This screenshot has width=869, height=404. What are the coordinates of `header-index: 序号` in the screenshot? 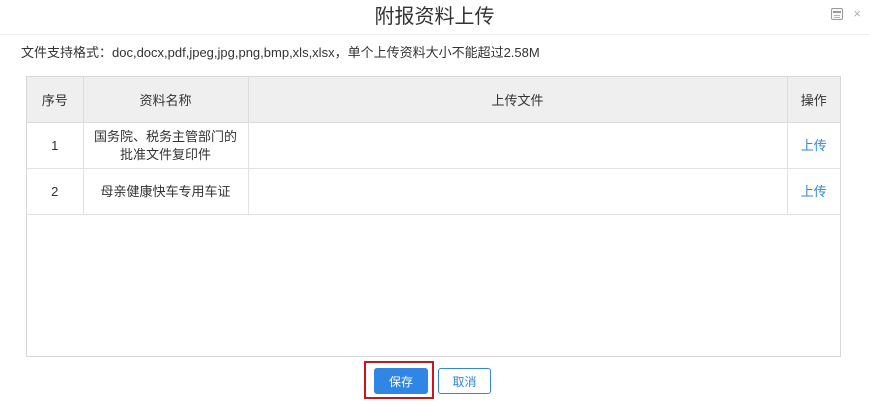 It's located at (55, 100).